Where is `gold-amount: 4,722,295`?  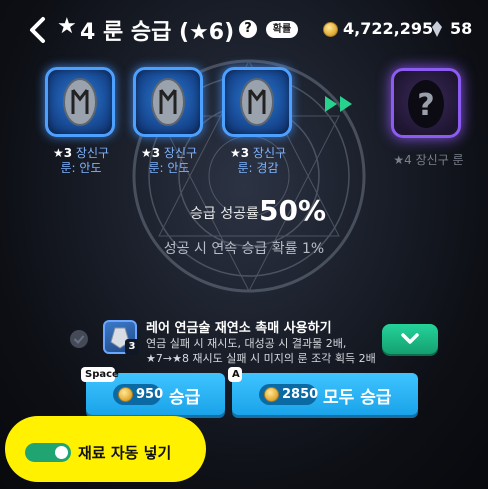 gold-amount: 4,722,295 is located at coordinates (388, 28).